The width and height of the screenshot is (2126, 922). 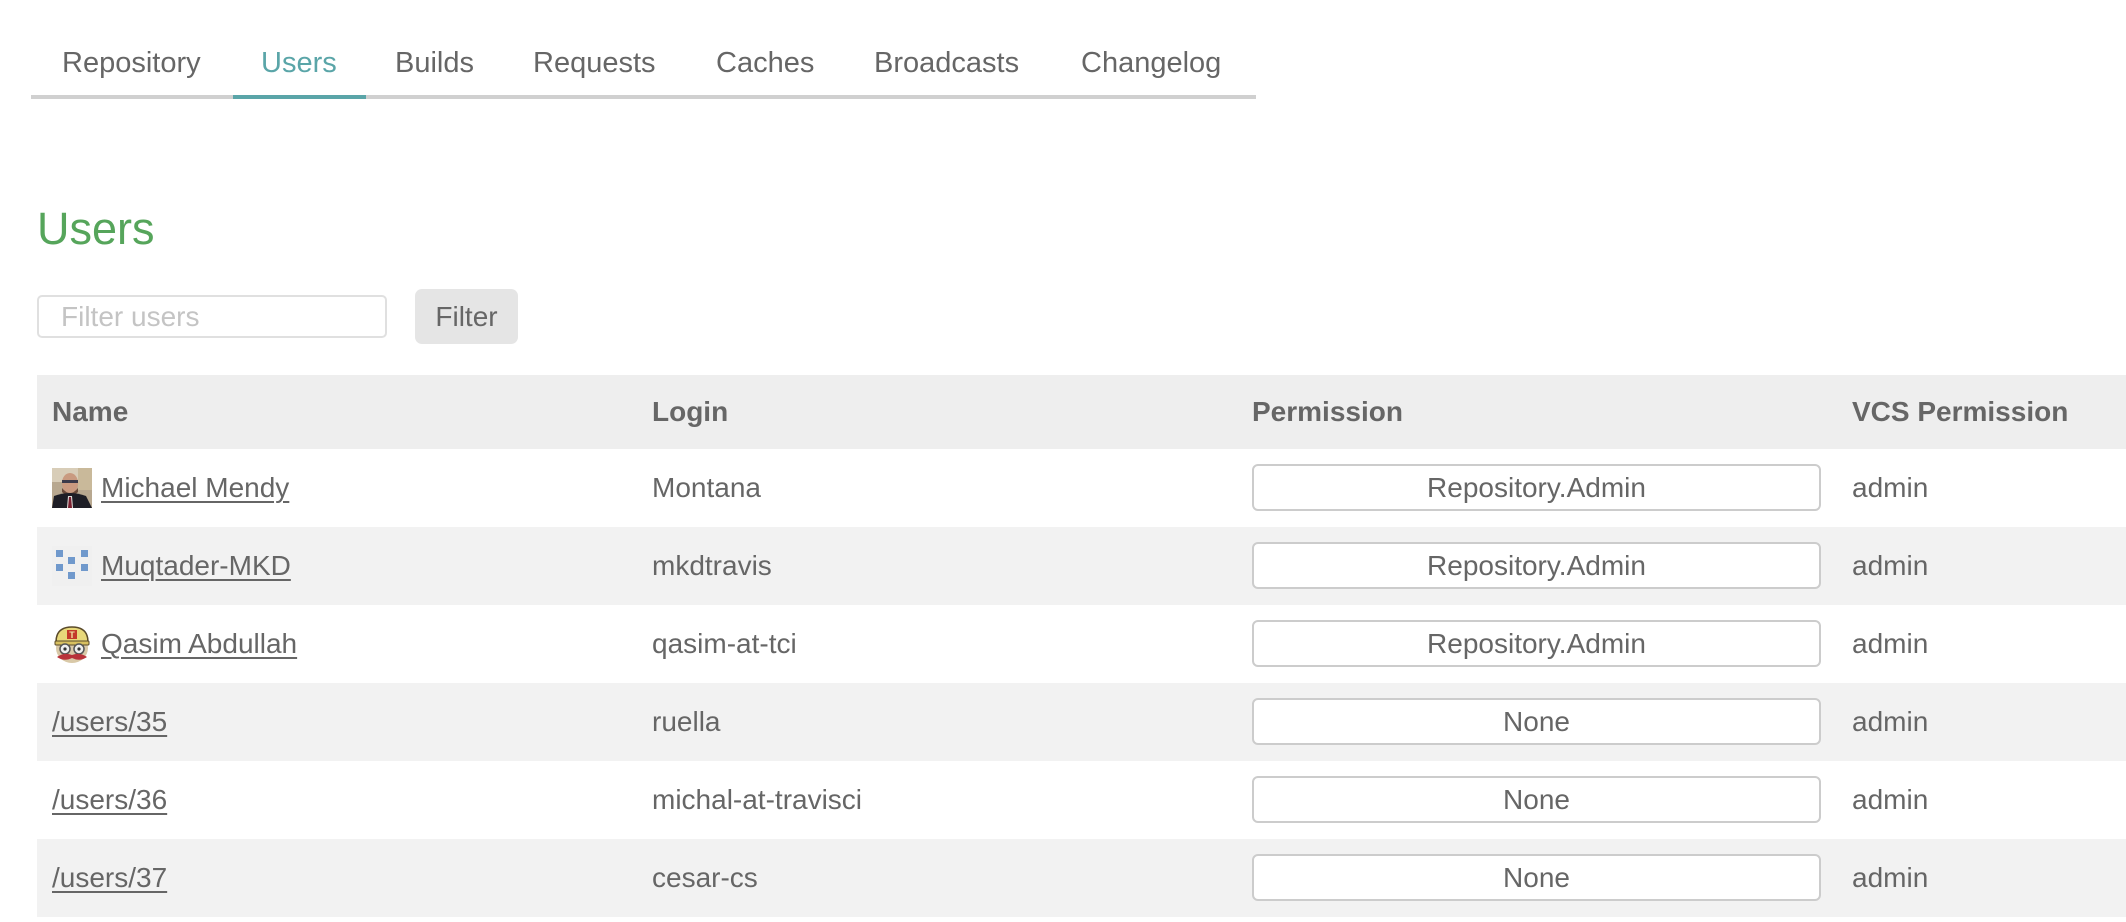 I want to click on login-cell: michal-at-travisci, so click(x=757, y=799).